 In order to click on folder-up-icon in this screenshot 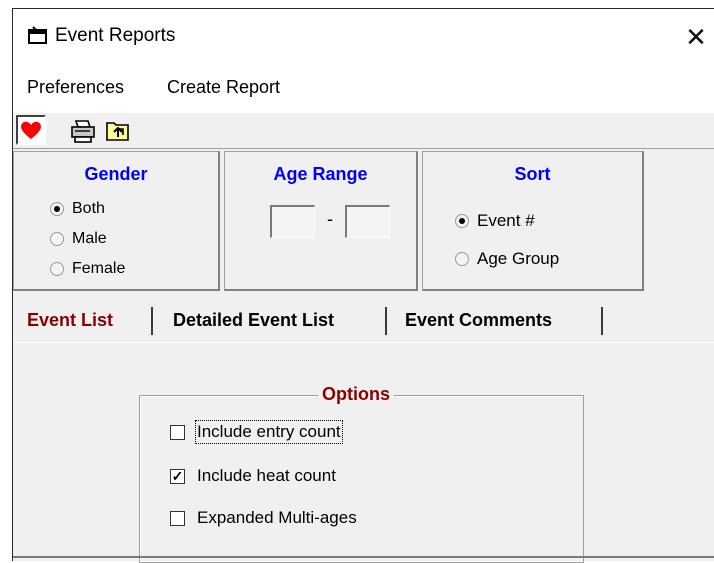, I will do `click(117, 131)`.